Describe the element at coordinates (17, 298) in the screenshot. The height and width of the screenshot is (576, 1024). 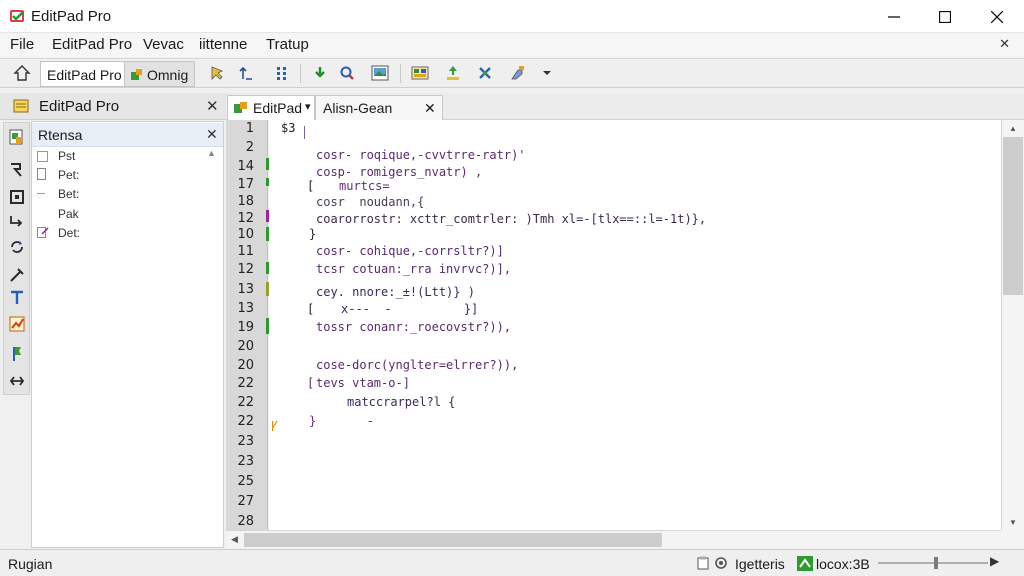
I see `text-icon` at that location.